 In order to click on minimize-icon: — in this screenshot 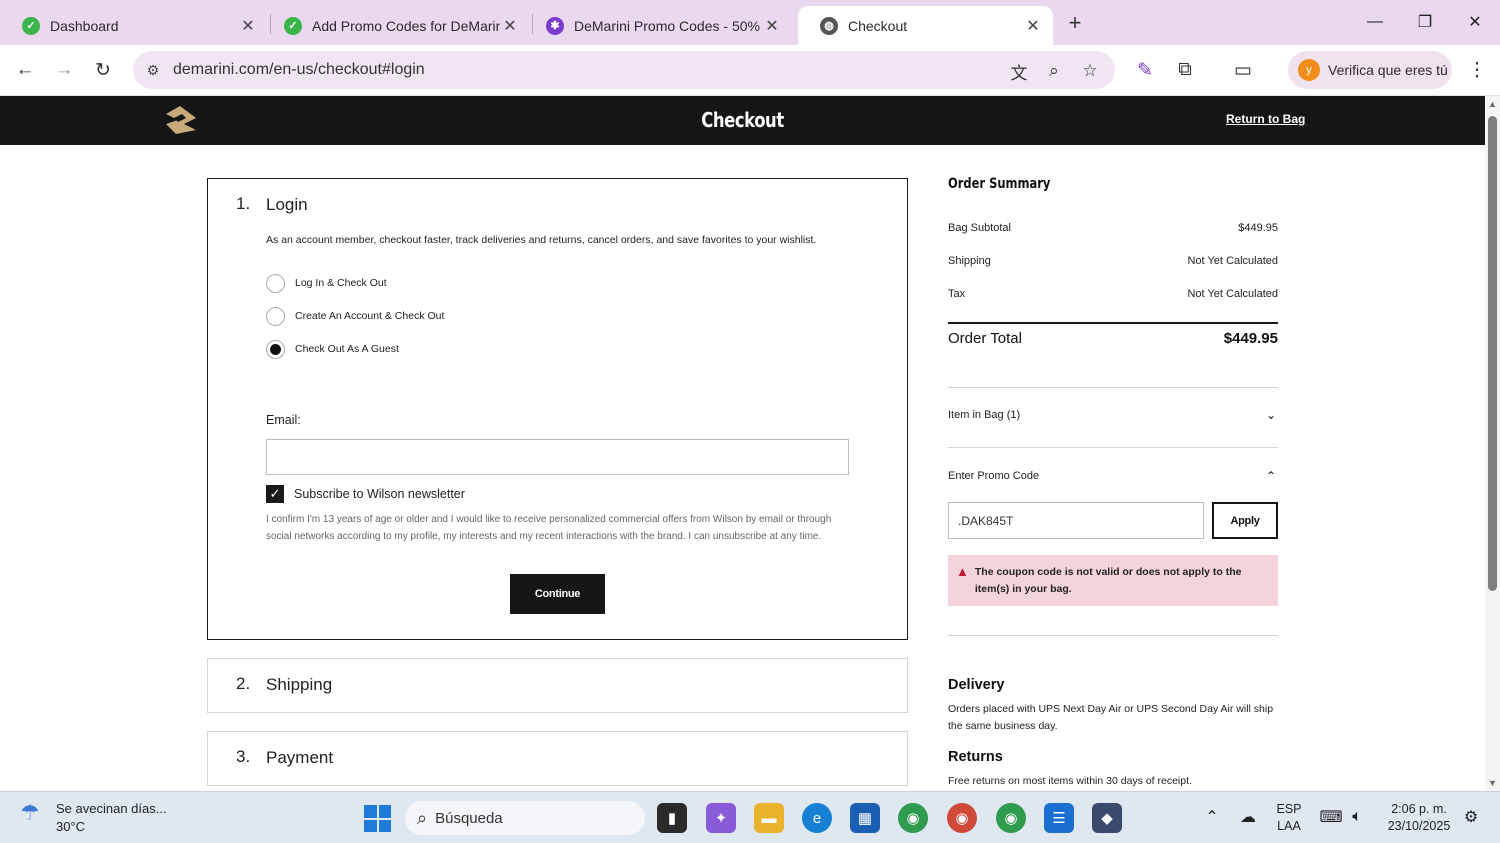, I will do `click(1375, 22)`.